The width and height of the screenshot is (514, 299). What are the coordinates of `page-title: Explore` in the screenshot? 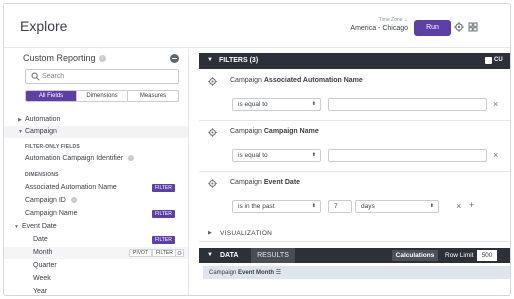 It's located at (44, 26).